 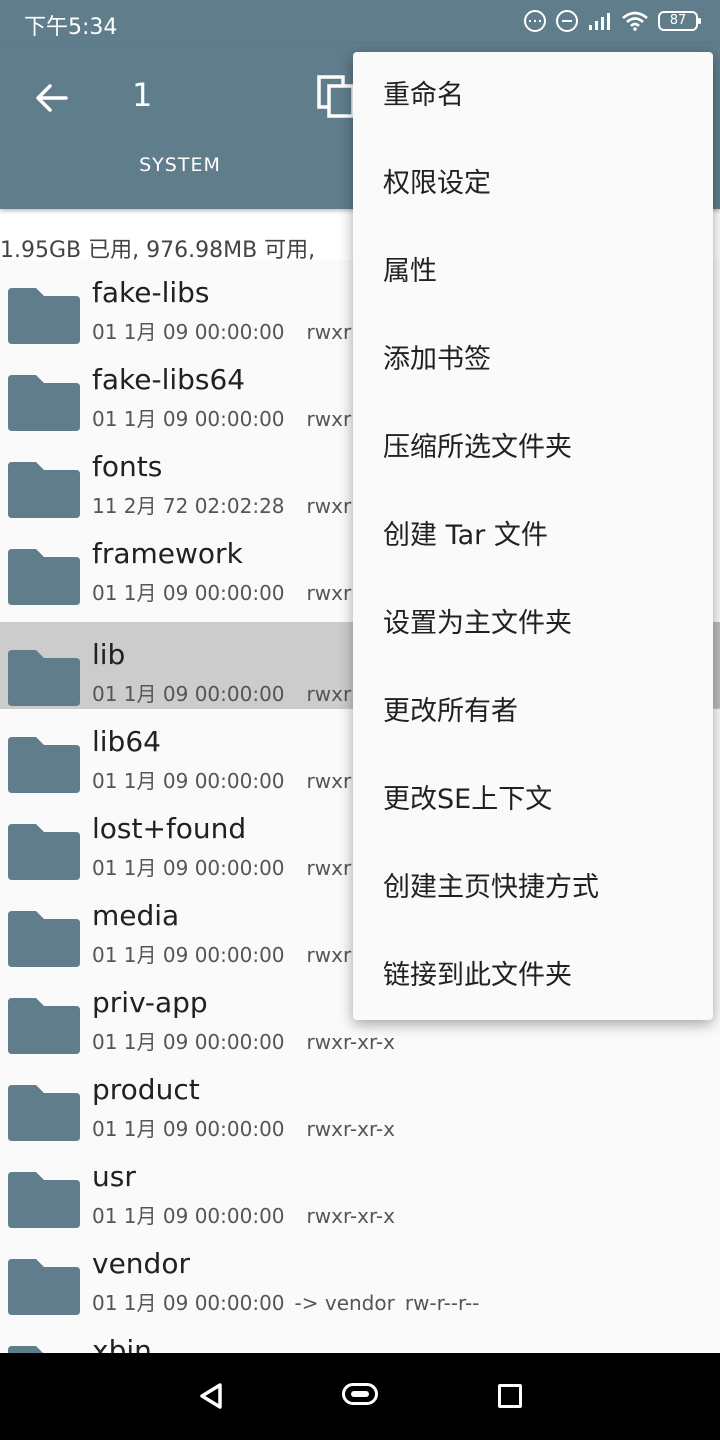 I want to click on file-name: fonts, so click(x=127, y=466).